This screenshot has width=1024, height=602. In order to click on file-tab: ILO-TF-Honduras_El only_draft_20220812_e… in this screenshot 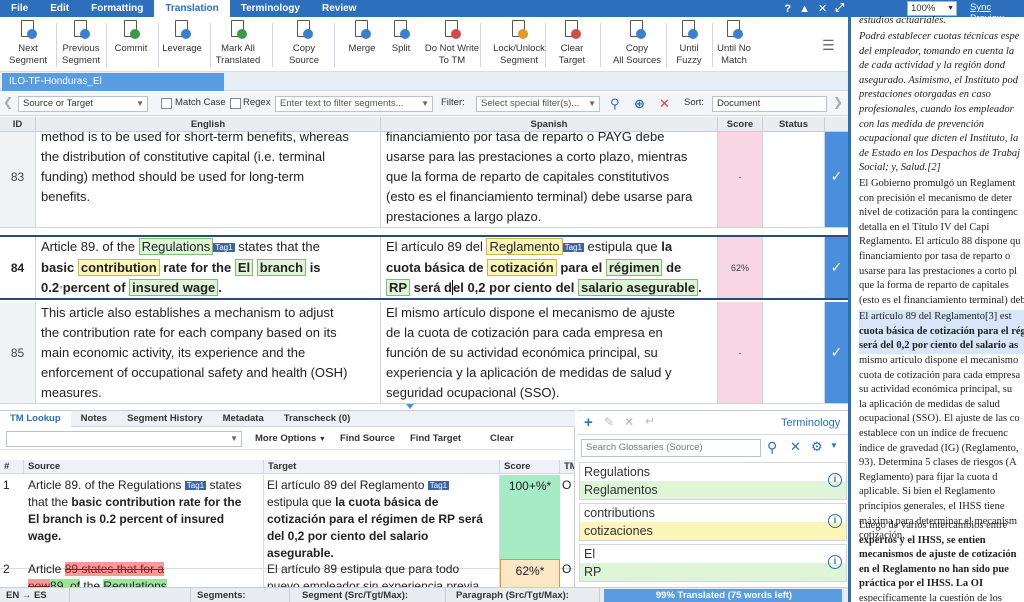, I will do `click(113, 89)`.